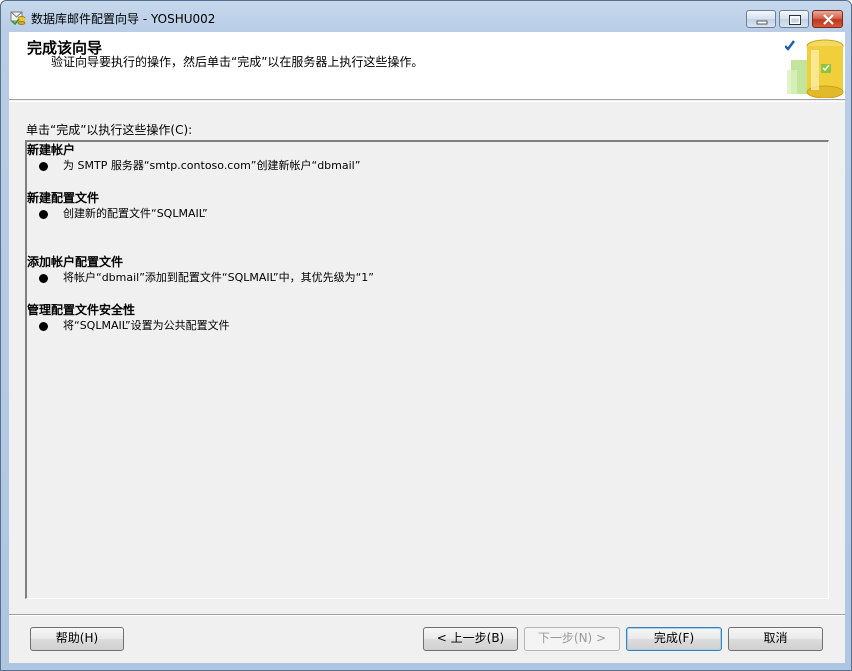 The image size is (852, 671). What do you see at coordinates (218, 277) in the screenshot?
I see `list-item-text: 将帐户“dbmail”添加到配置文件“SQLMAIL”中，其优先级为“1”` at bounding box center [218, 277].